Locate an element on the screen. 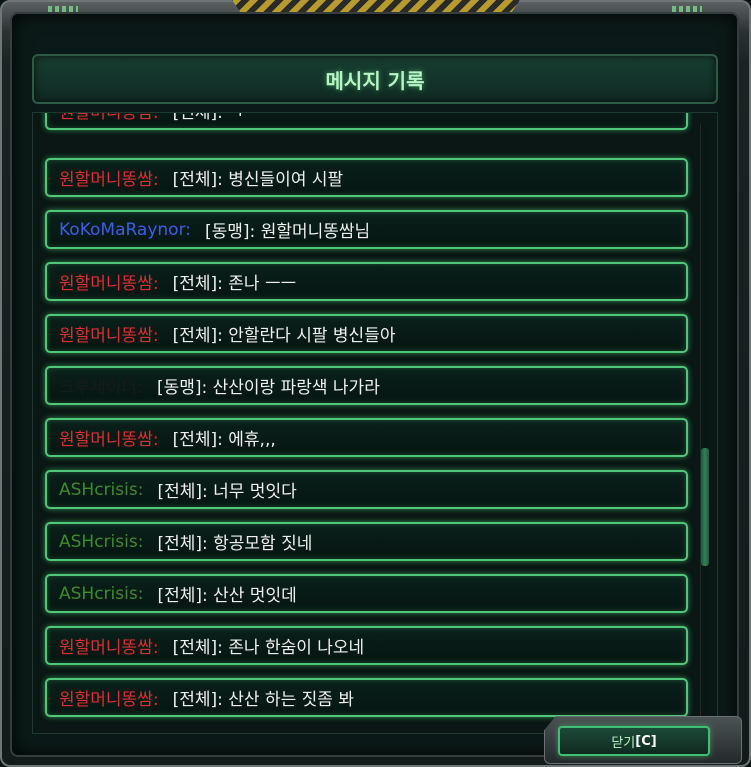  message-row: KoKoMaRaynor: [동맹]: 원할머니똥쌈님 is located at coordinates (366, 229).